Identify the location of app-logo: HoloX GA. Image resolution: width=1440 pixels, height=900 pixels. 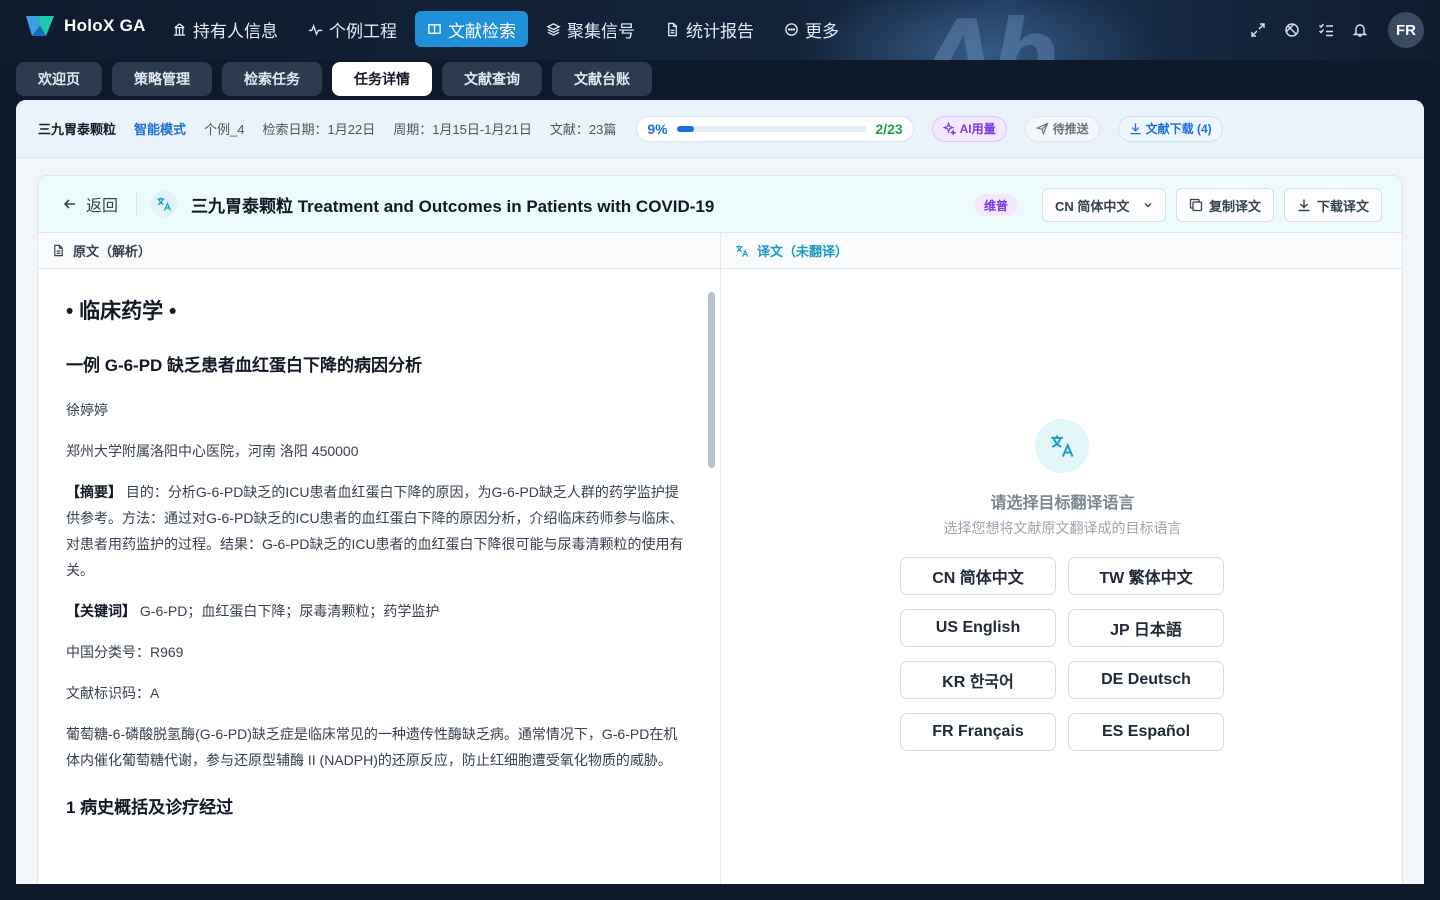
(85, 26).